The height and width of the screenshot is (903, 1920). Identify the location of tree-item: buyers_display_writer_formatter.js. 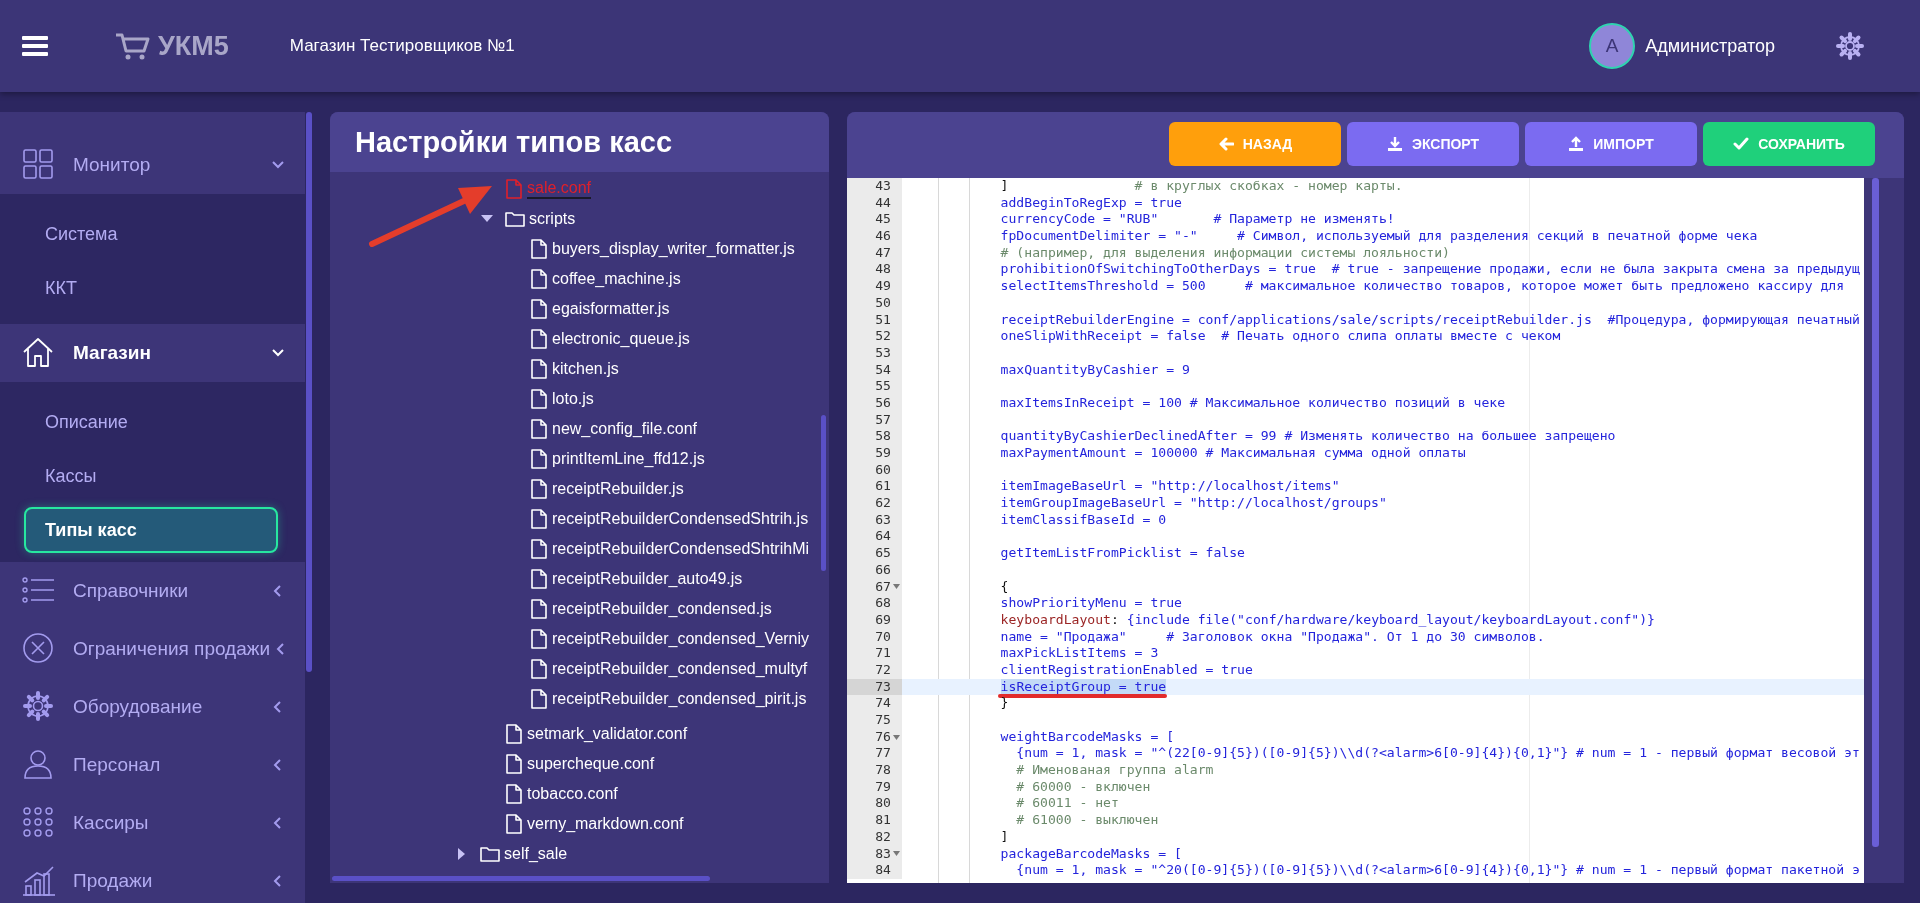
(642, 249).